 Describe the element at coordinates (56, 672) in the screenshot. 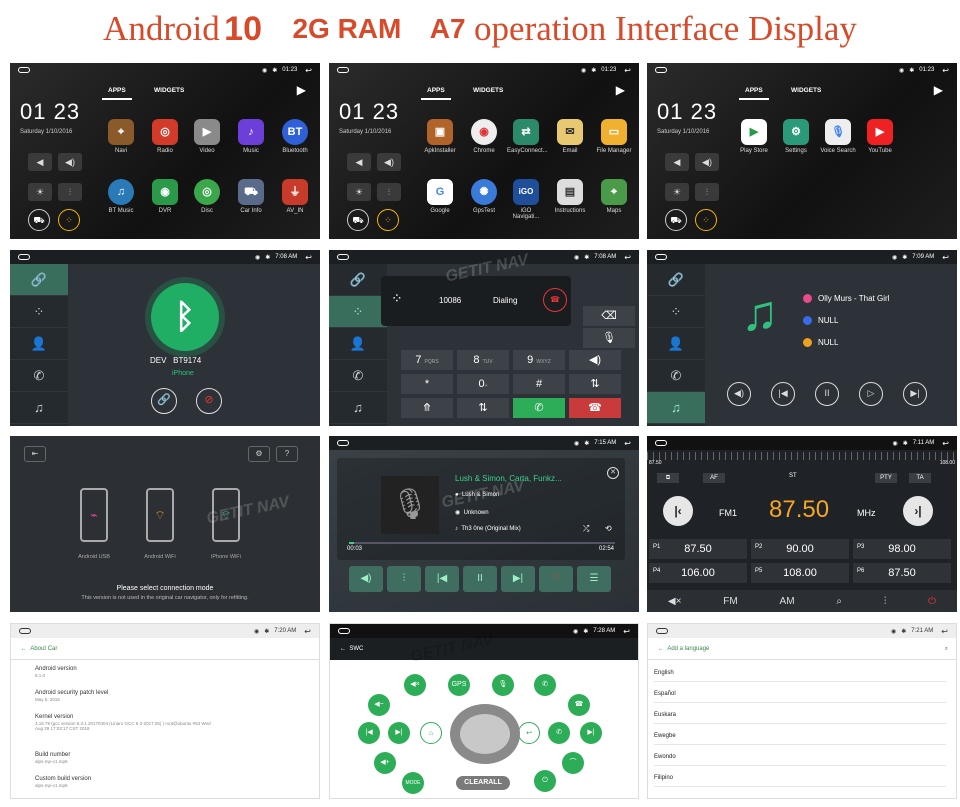

I see `setting-android-version: Android version 8.1.0` at that location.